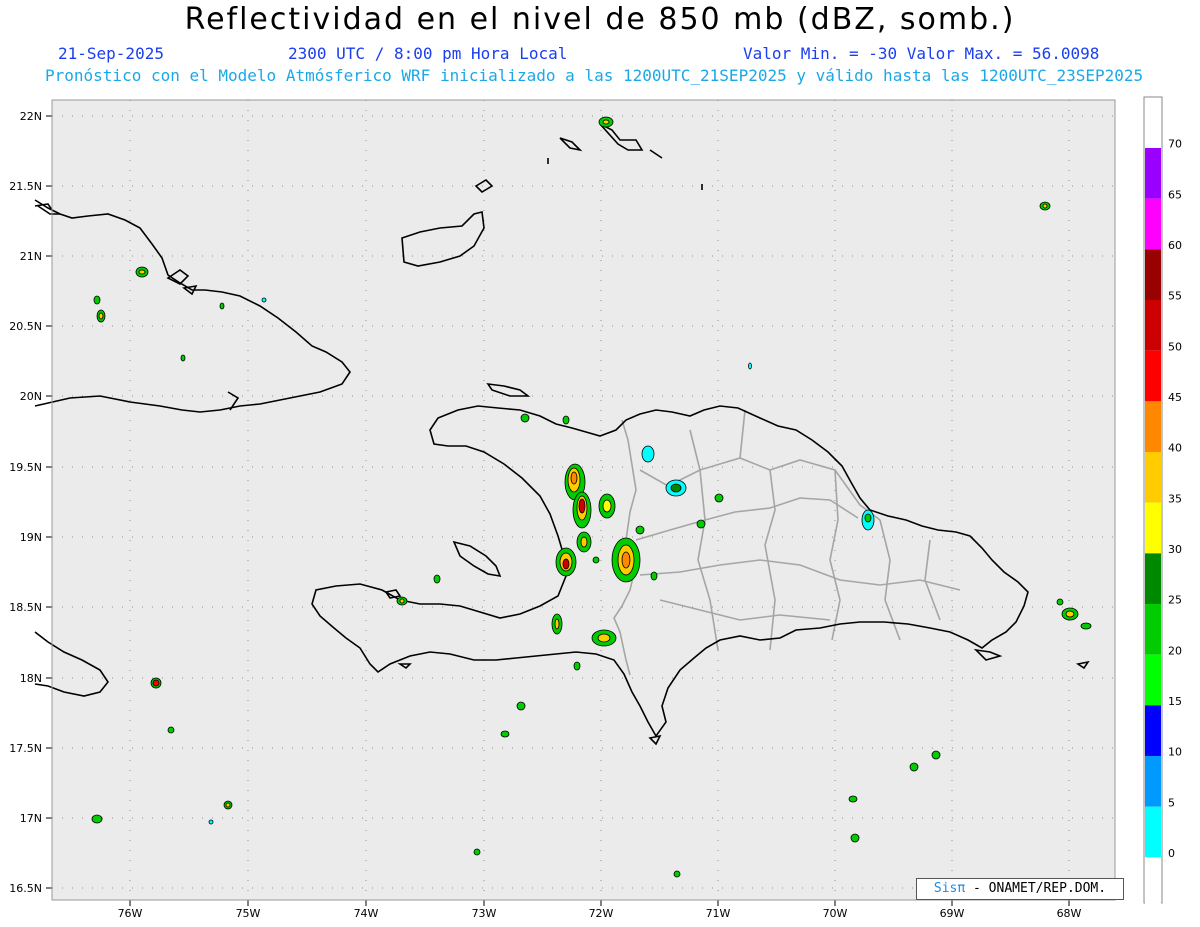 Image resolution: width=1200 pixels, height=927 pixels. I want to click on colorbar-label: 40, so click(1175, 448).